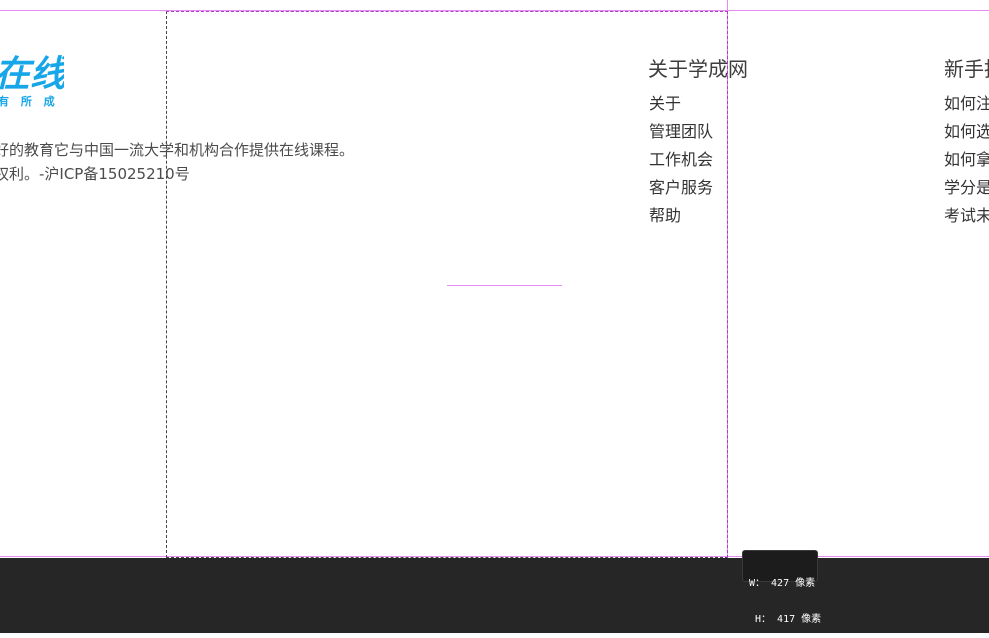 Image resolution: width=989 pixels, height=638 pixels. What do you see at coordinates (504, 285) in the screenshot?
I see `guide-segment` at bounding box center [504, 285].